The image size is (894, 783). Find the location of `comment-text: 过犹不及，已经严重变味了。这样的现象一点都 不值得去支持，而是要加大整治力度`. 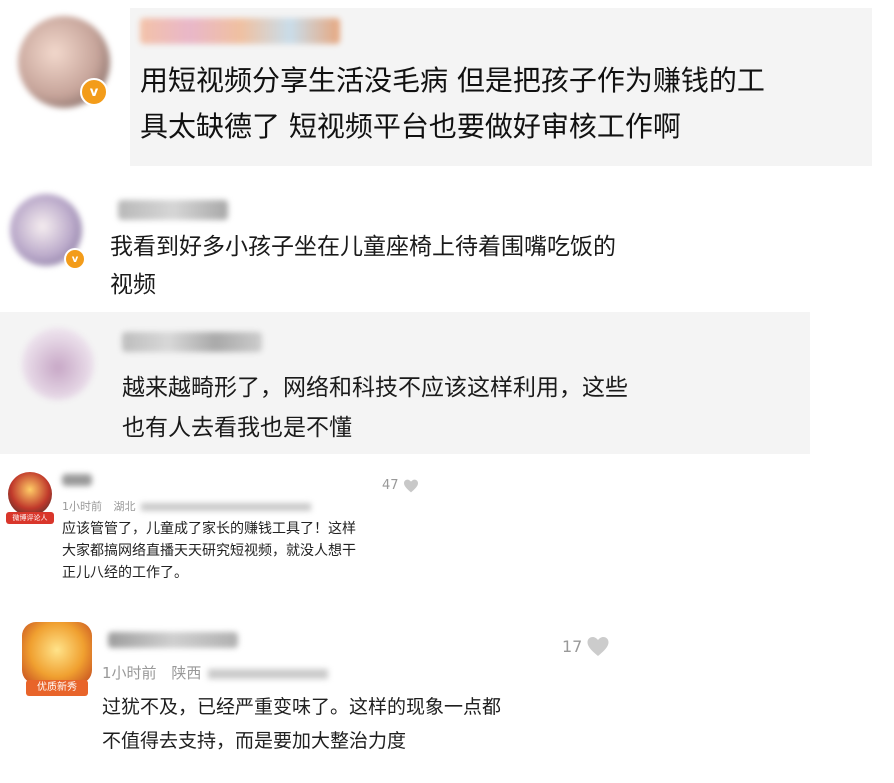

comment-text: 过犹不及，已经严重变味了。这样的现象一点都 不值得去支持，而是要加大整治力度 is located at coordinates (302, 724).